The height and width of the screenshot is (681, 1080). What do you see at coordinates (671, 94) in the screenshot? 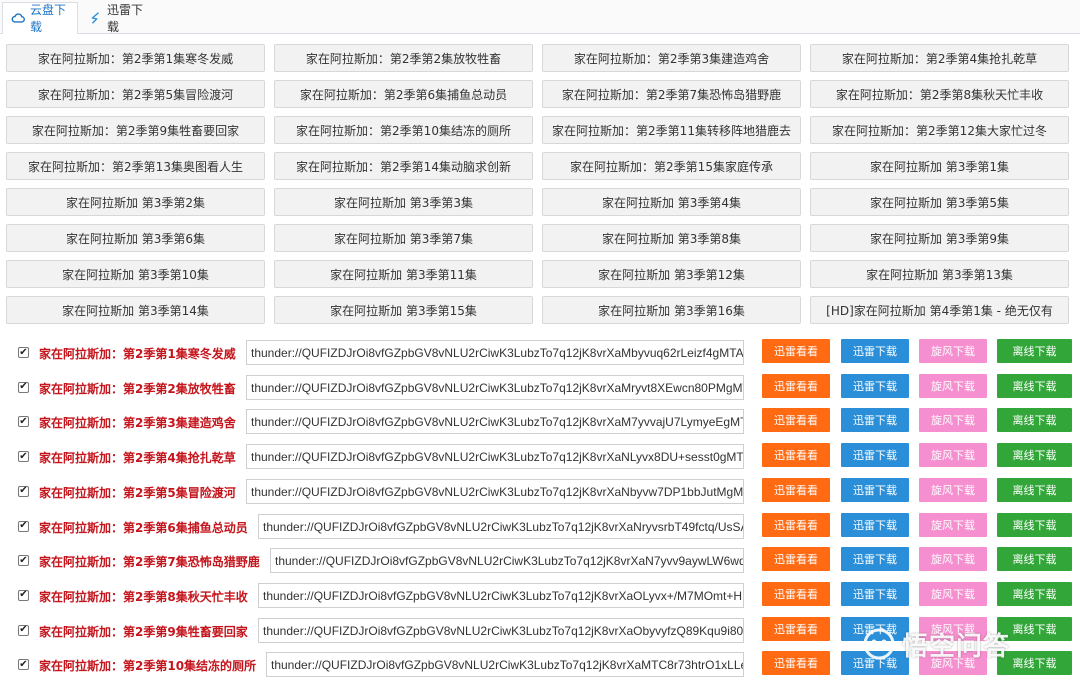
I see `episode-button: 家在阿拉斯加：第2季第7集恐怖岛猎野鹿` at bounding box center [671, 94].